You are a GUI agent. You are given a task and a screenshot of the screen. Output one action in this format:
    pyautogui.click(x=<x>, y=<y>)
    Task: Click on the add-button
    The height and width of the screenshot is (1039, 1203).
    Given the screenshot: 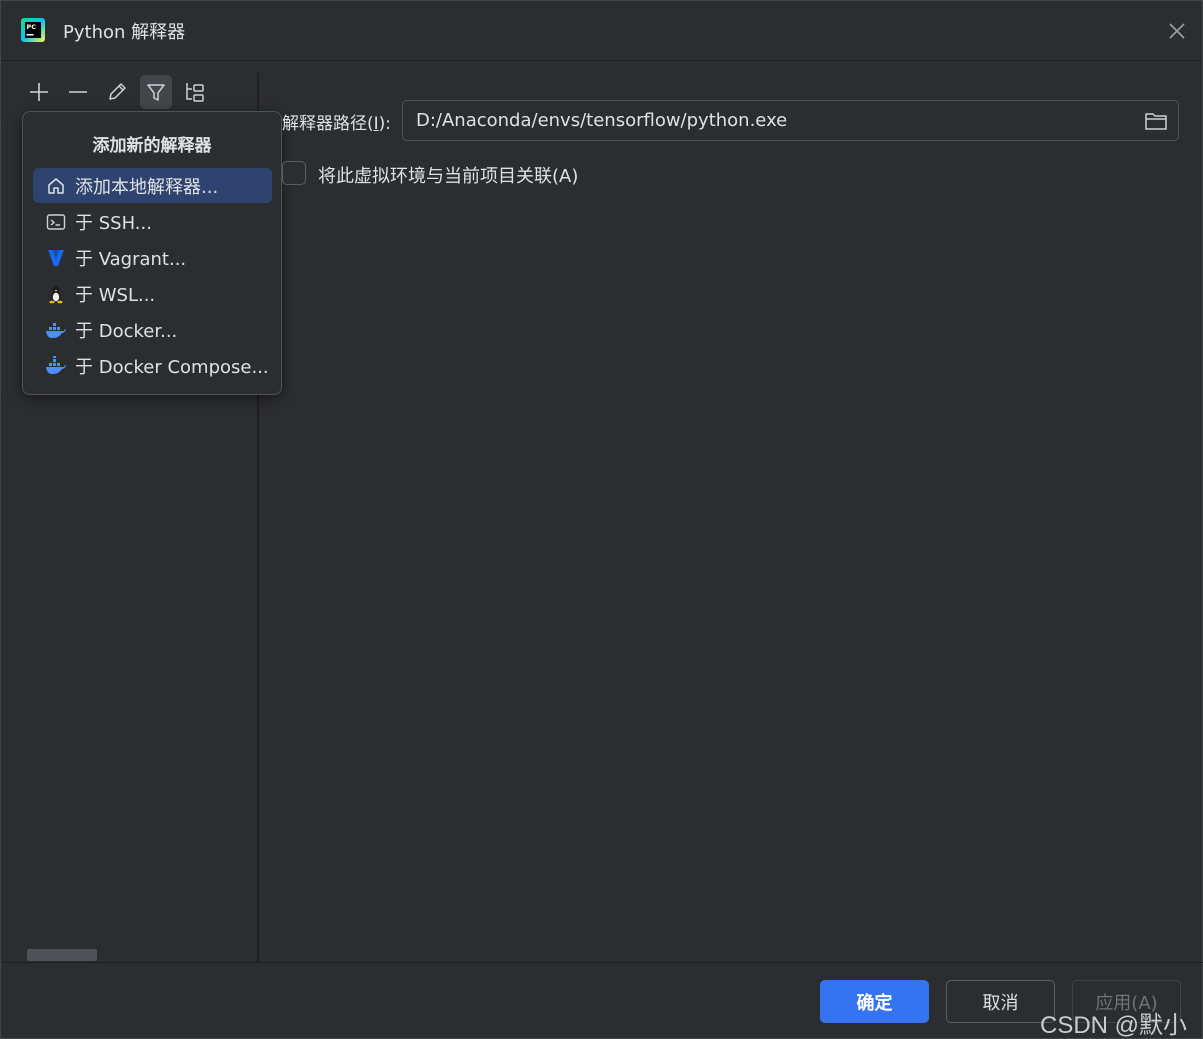 What is the action you would take?
    pyautogui.click(x=39, y=92)
    